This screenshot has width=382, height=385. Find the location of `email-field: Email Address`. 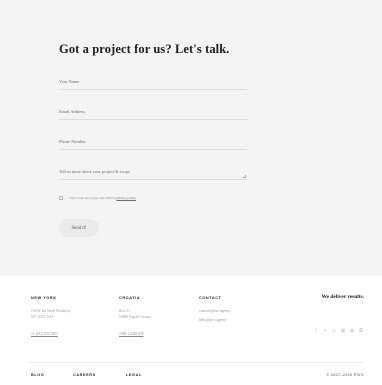

email-field: Email Address is located at coordinates (153, 113).